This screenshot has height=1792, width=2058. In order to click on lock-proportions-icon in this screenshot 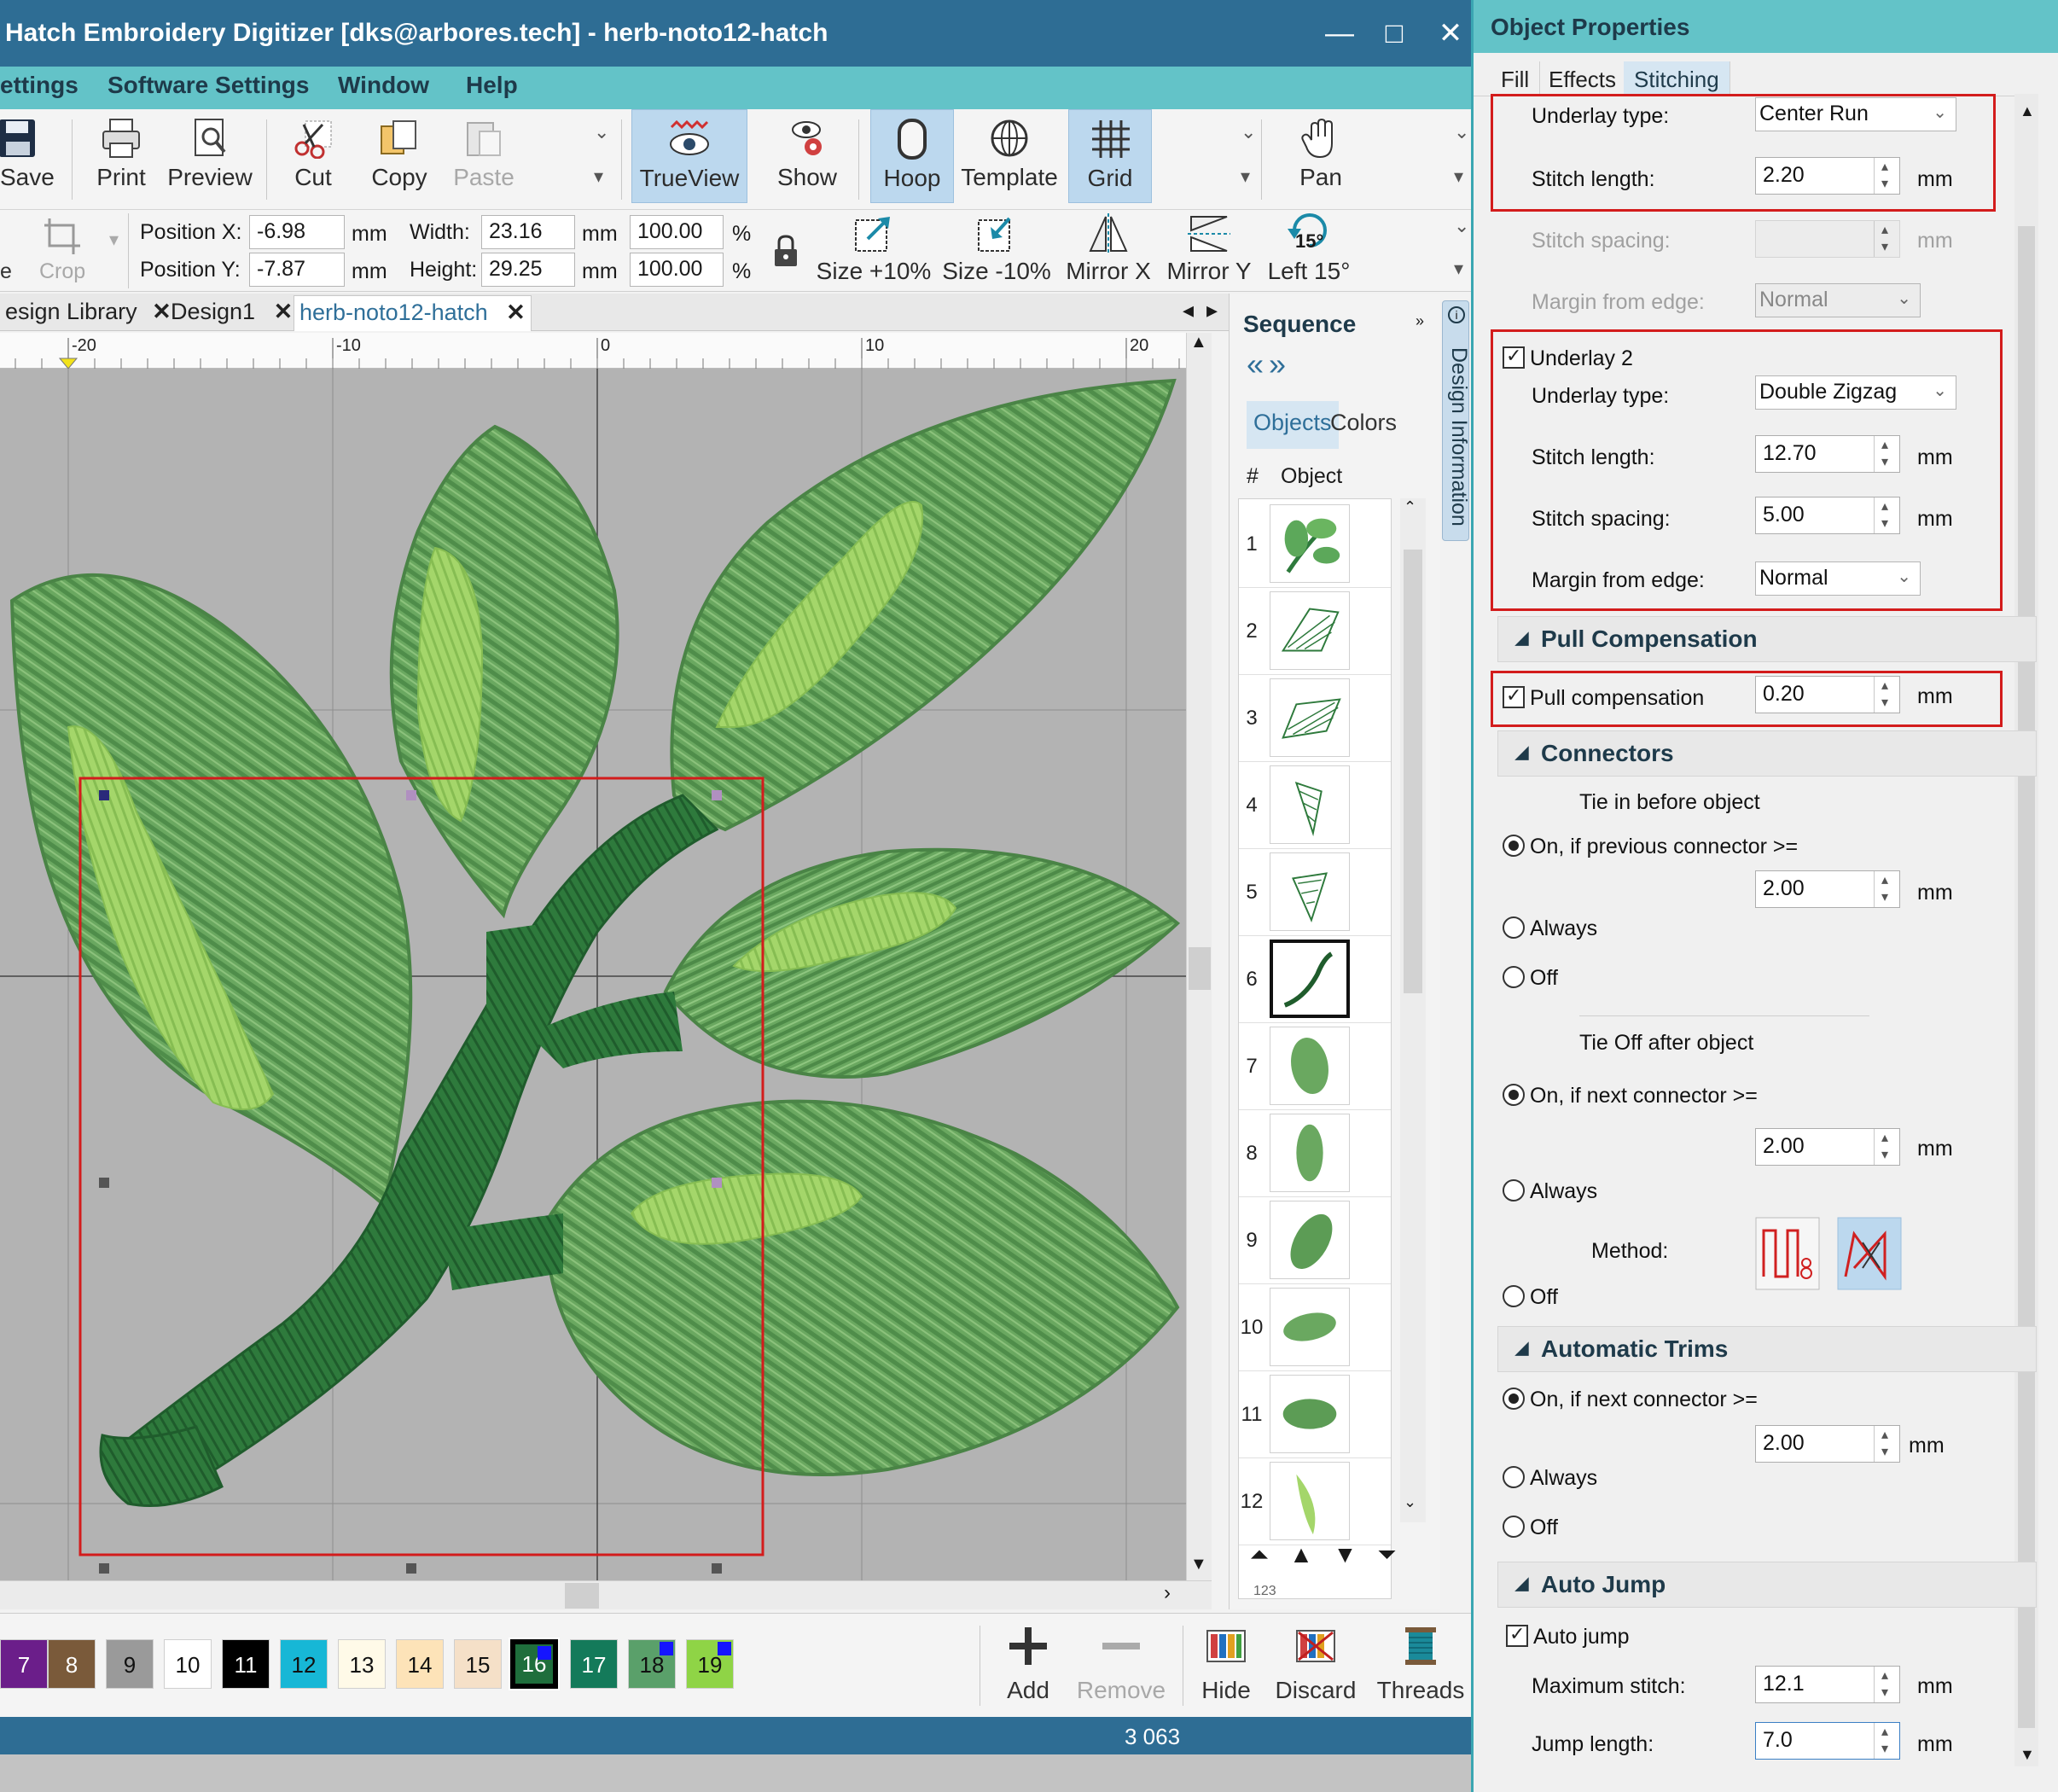, I will do `click(785, 251)`.